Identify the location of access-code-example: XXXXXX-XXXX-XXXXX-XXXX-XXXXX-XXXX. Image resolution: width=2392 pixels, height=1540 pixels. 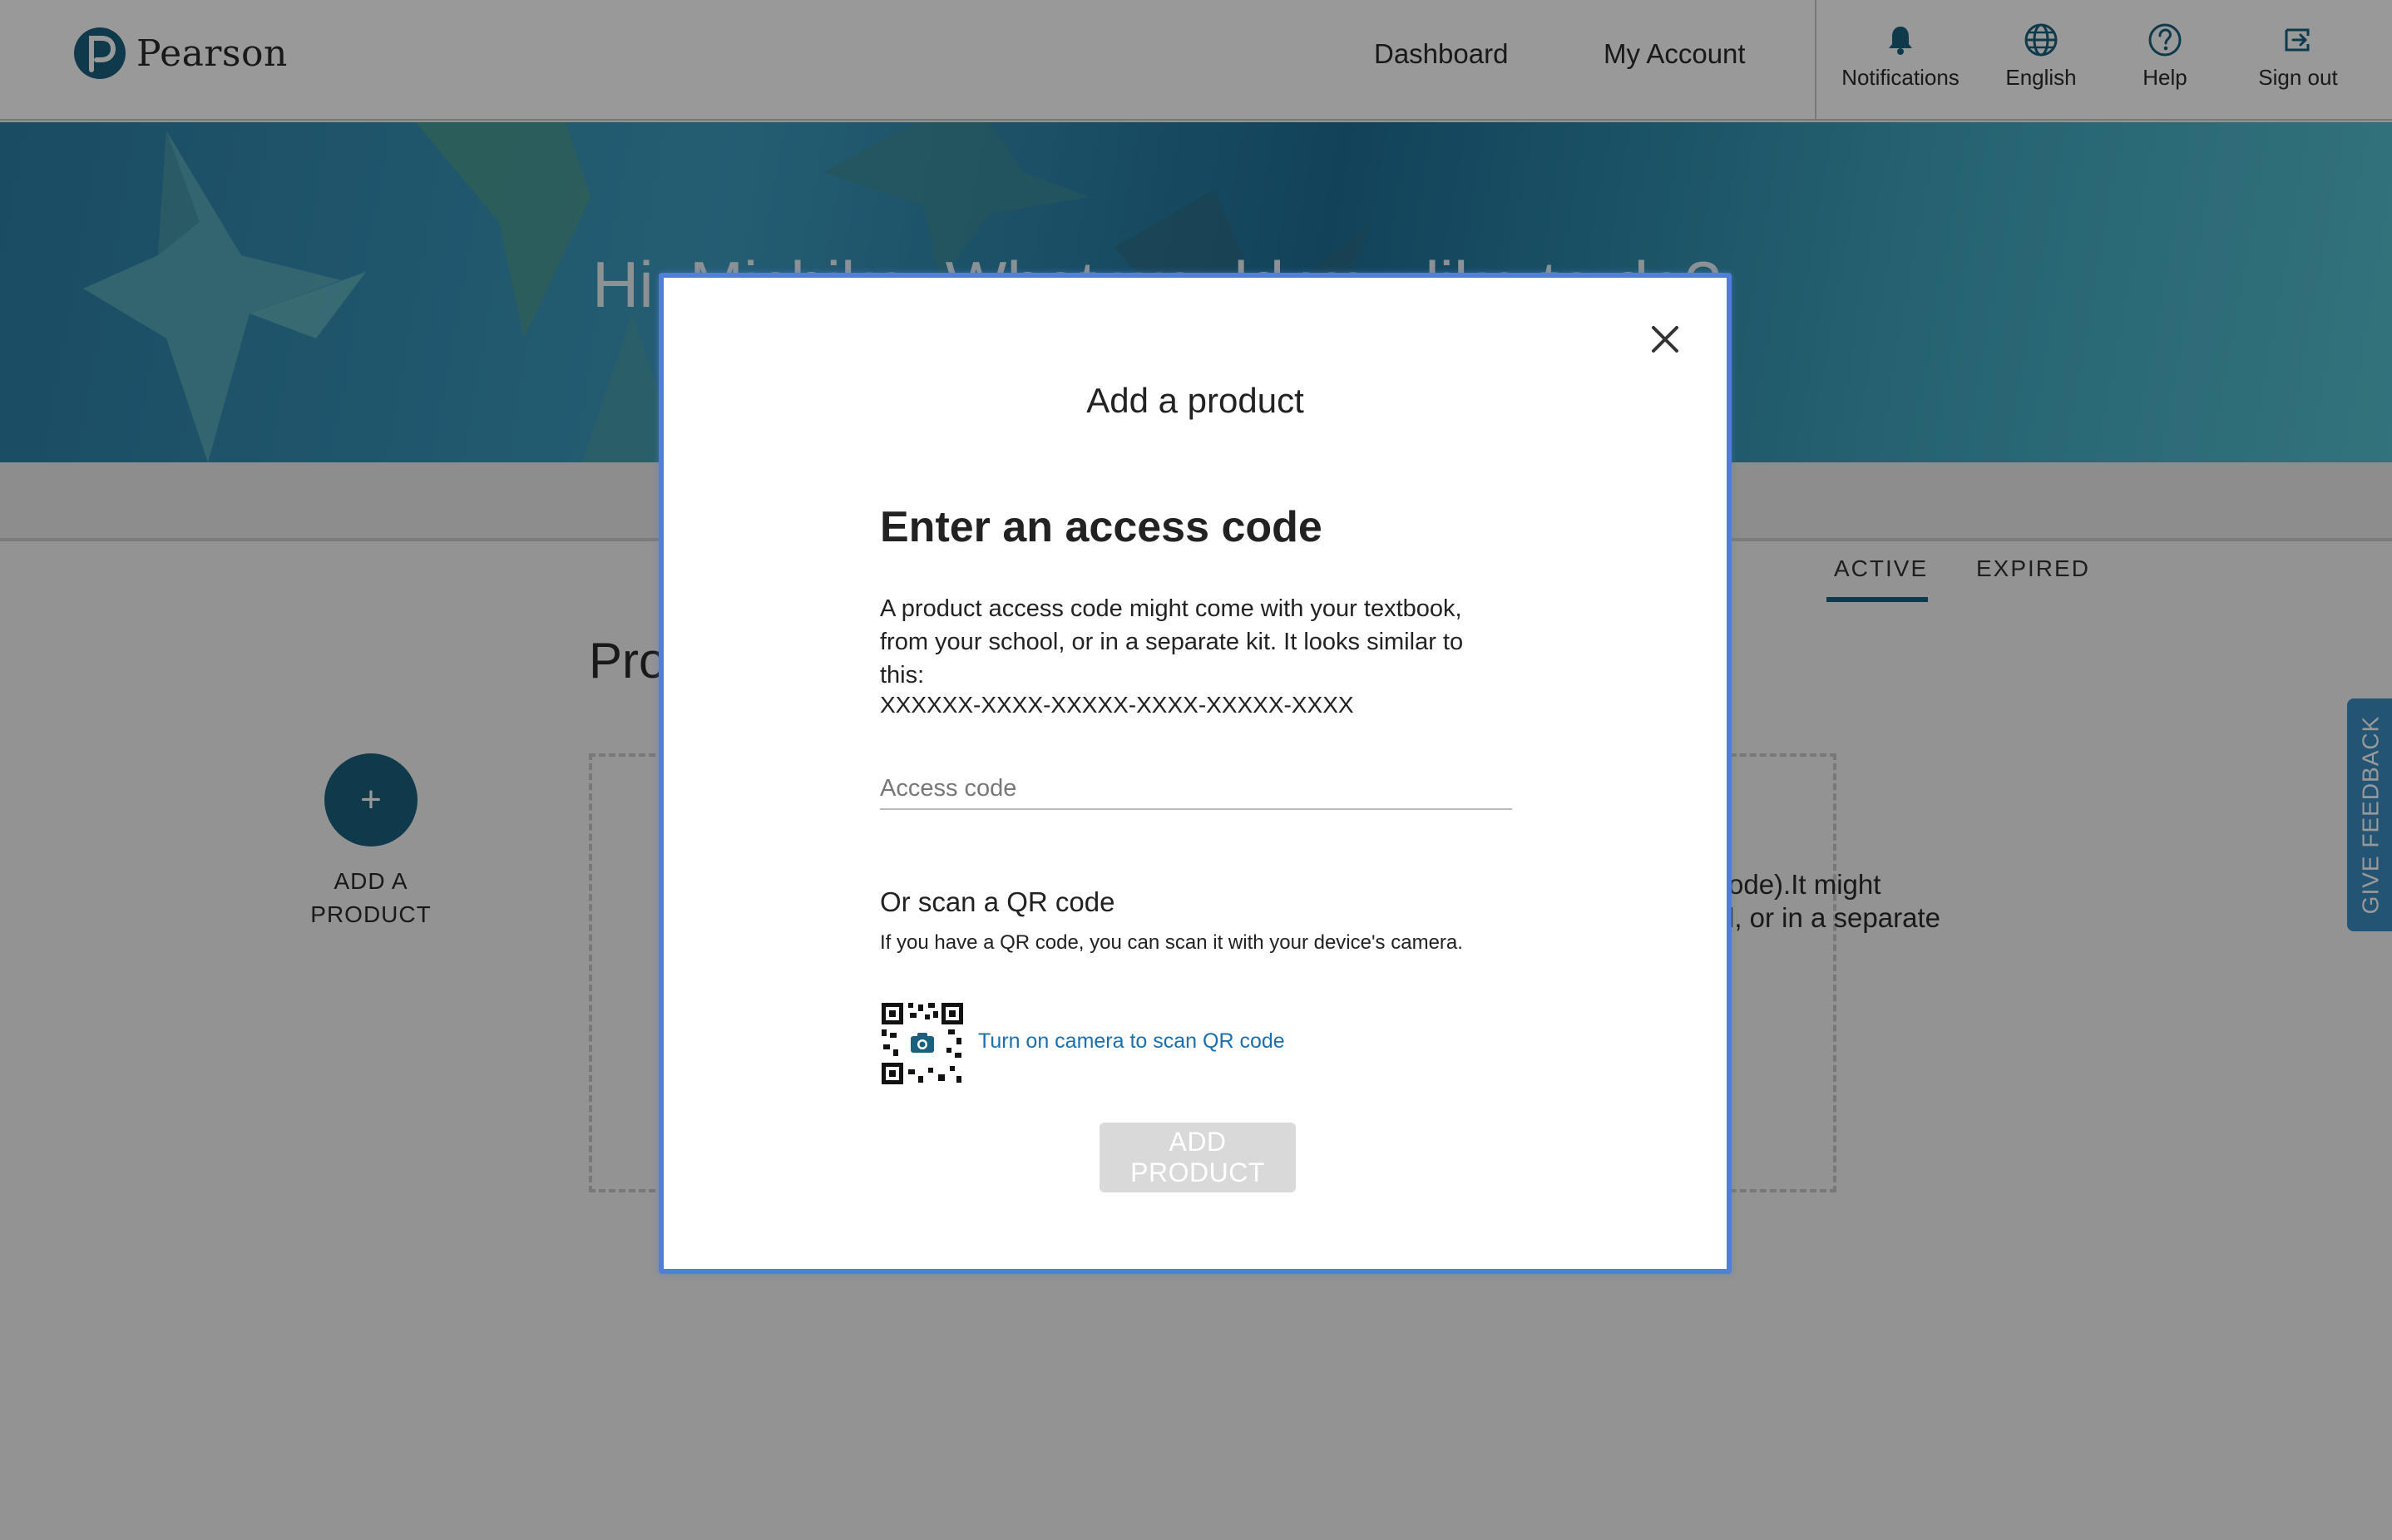
(1117, 705).